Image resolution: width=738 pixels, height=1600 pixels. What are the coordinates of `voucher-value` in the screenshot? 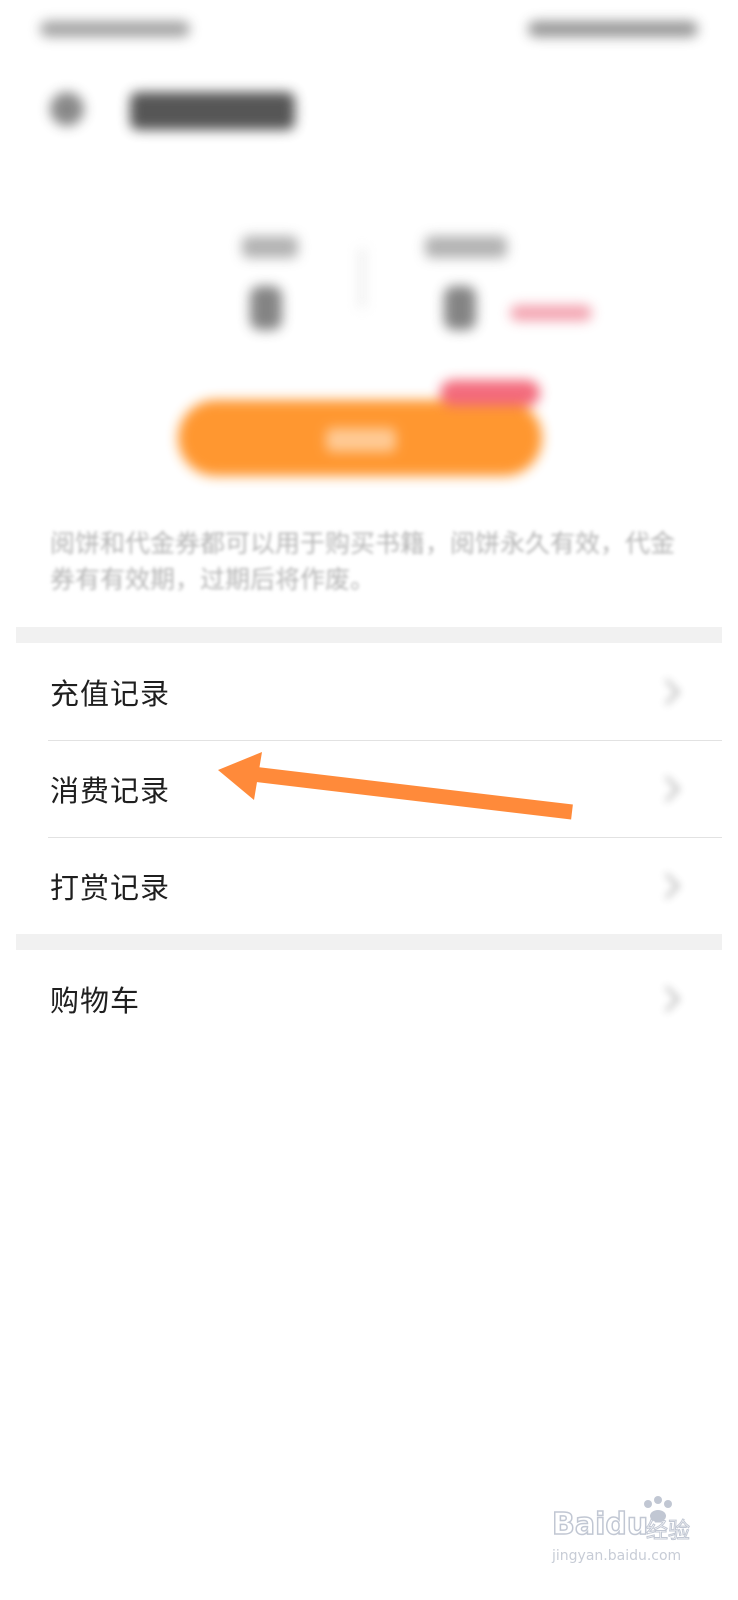 It's located at (460, 308).